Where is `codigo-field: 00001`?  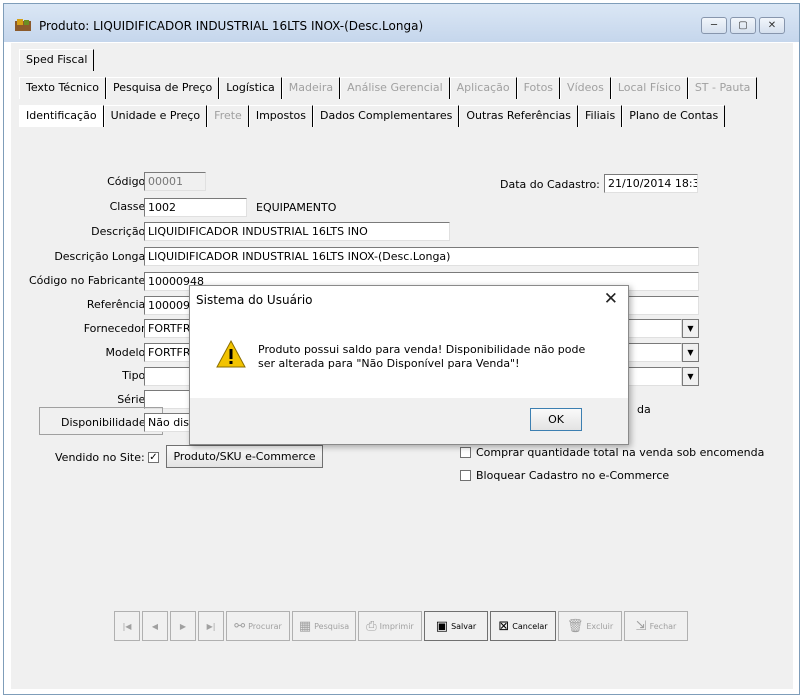
codigo-field: 00001 is located at coordinates (175, 181).